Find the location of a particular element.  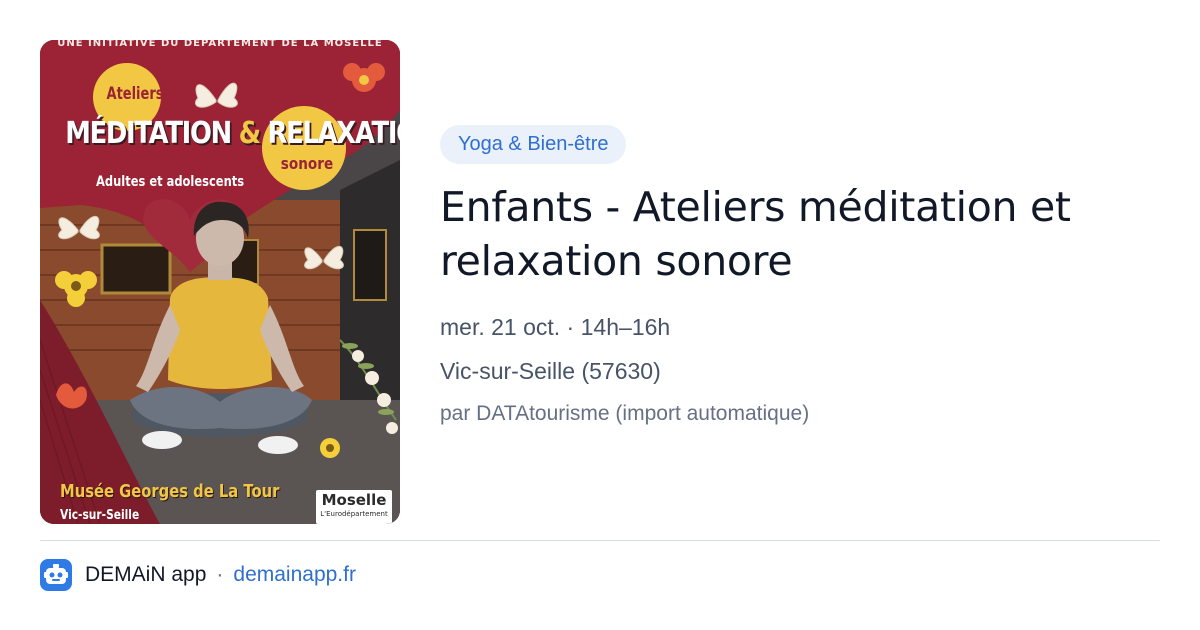

moselle-logo: Moselle L'Eurodépartement is located at coordinates (354, 507).